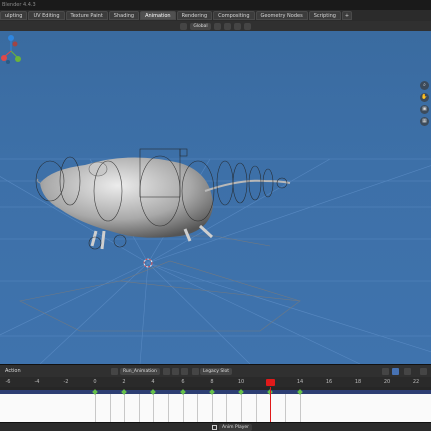  What do you see at coordinates (247, 26) in the screenshot?
I see `falloff-icon` at bounding box center [247, 26].